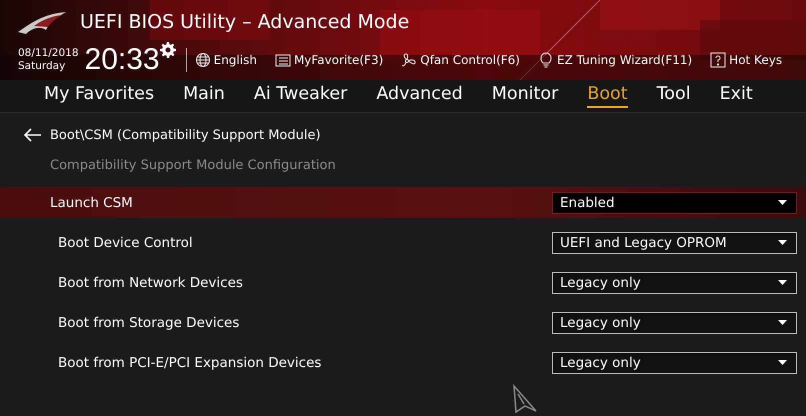 This screenshot has height=416, width=806. I want to click on setting-row: Boot from Storage Devices Legacy only, so click(403, 322).